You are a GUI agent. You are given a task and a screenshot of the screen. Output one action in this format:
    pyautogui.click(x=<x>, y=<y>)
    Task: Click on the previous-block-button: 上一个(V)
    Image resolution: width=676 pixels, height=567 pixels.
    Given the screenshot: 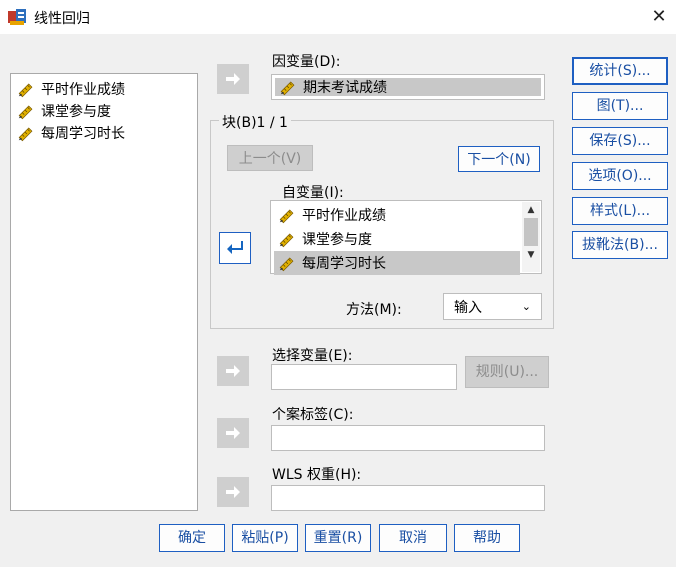 What is the action you would take?
    pyautogui.click(x=270, y=158)
    